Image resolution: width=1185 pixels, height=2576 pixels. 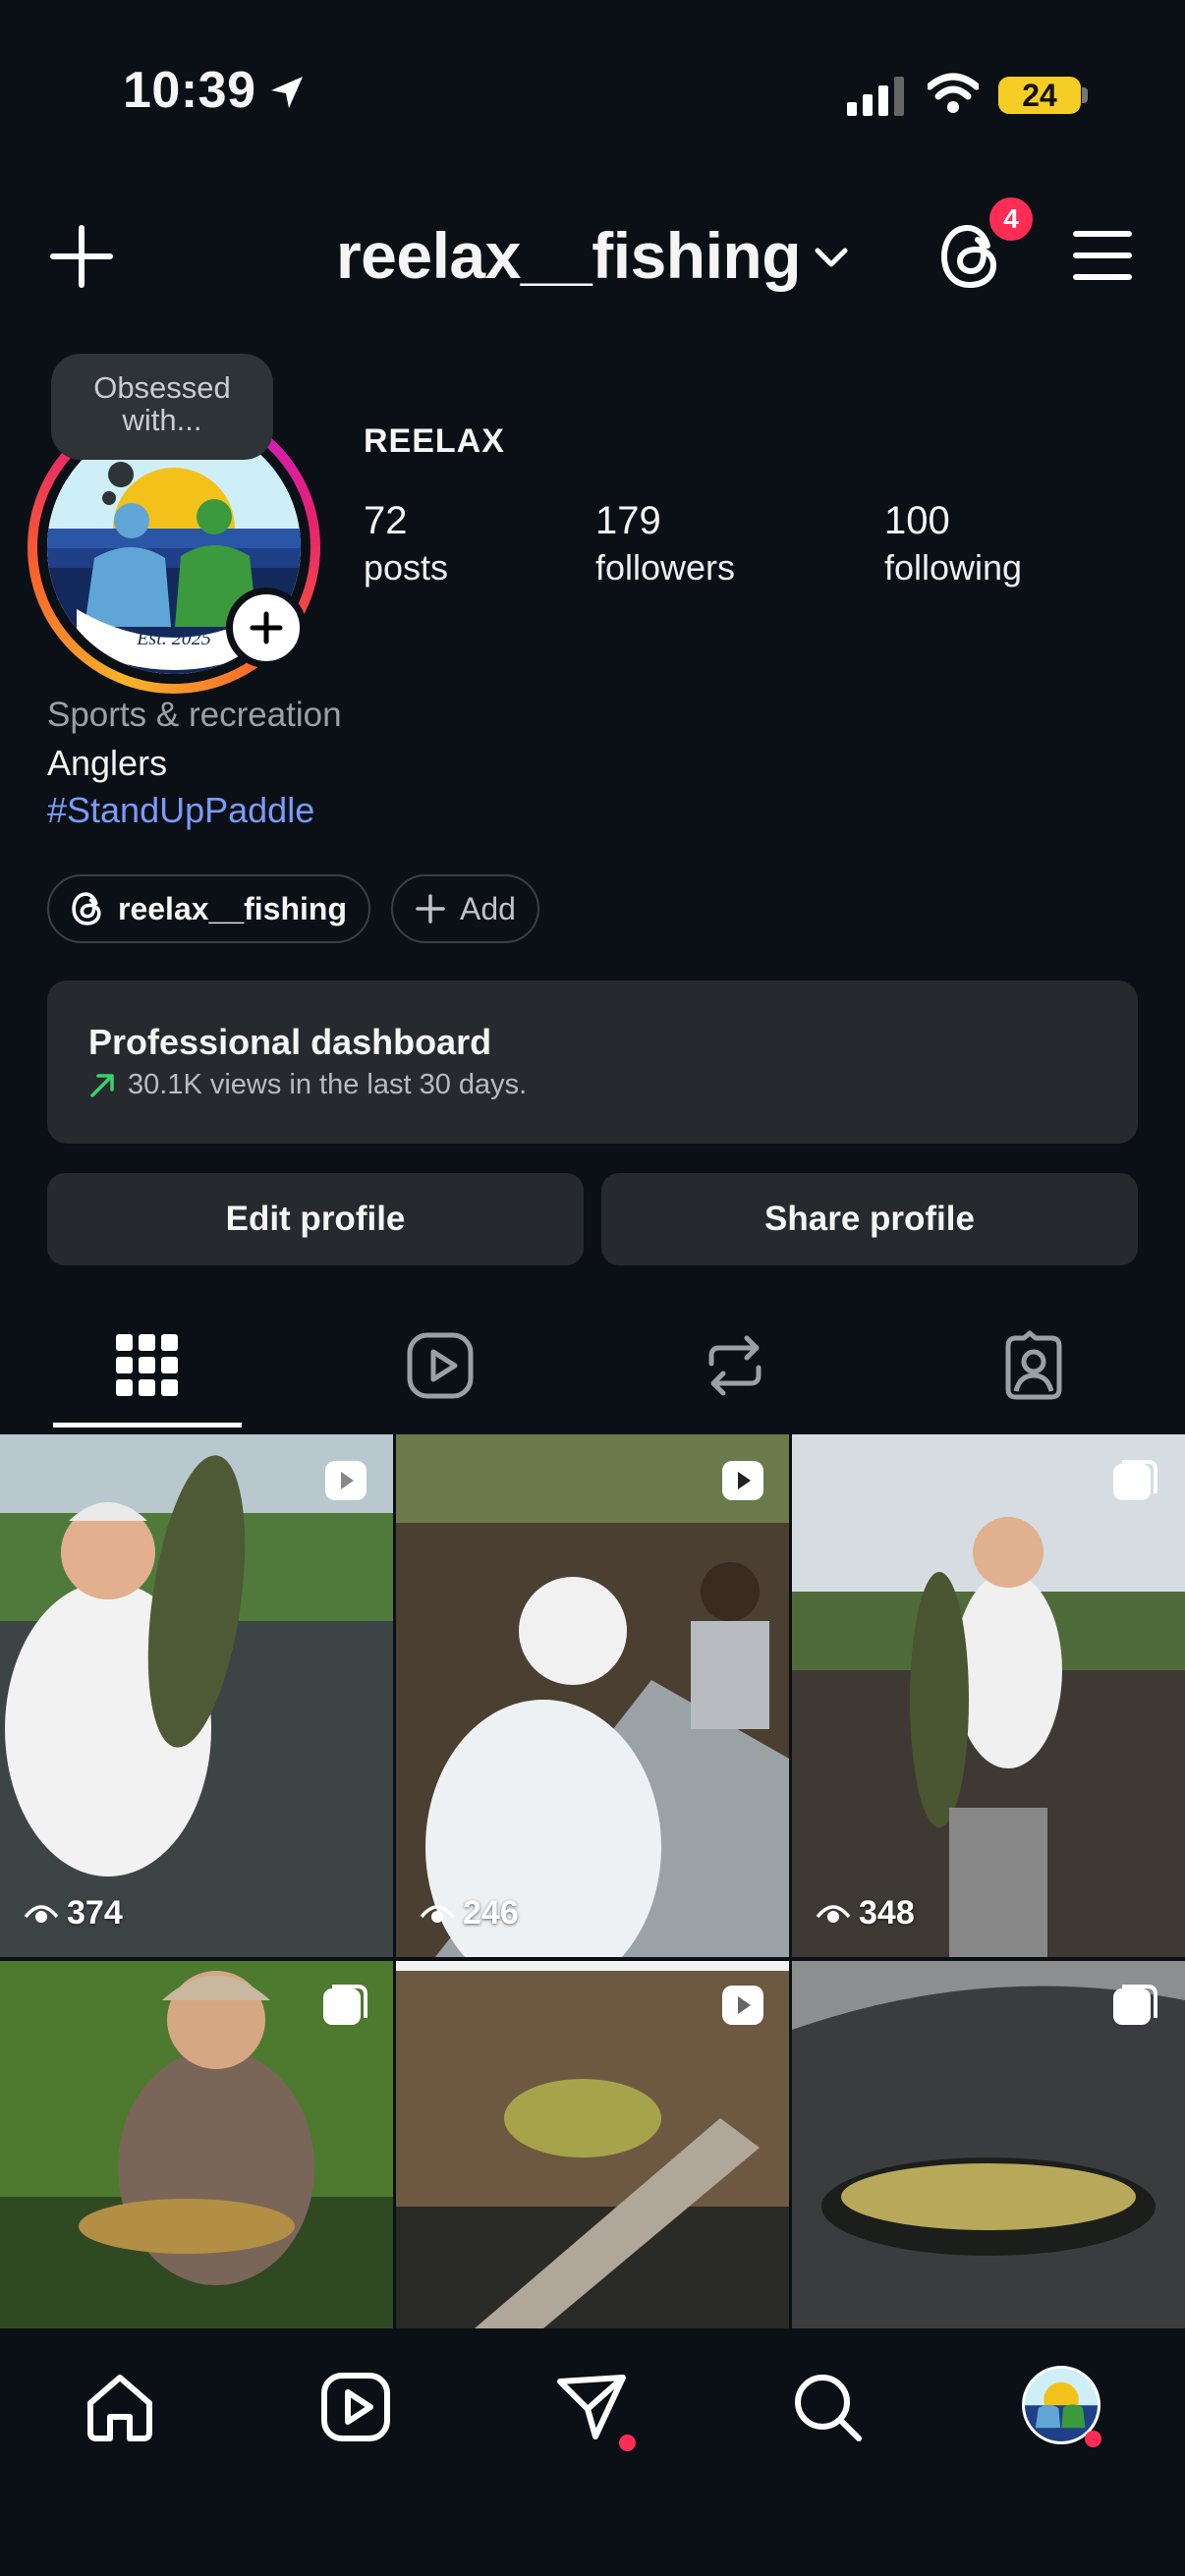 I want to click on messages-unread-dot, so click(x=627, y=2443).